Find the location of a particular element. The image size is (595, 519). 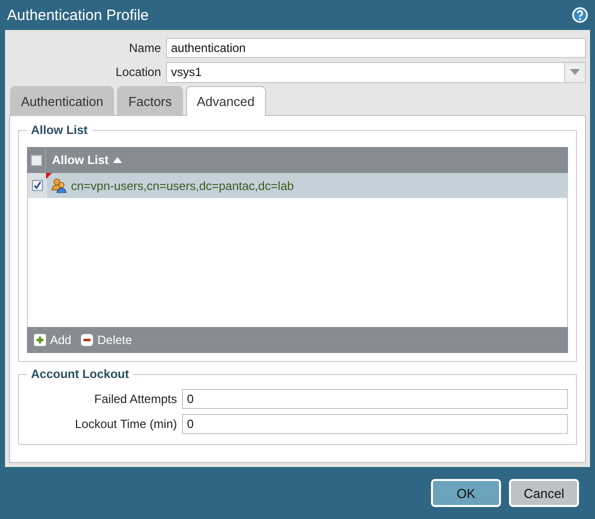

ok-button: OK is located at coordinates (466, 493).